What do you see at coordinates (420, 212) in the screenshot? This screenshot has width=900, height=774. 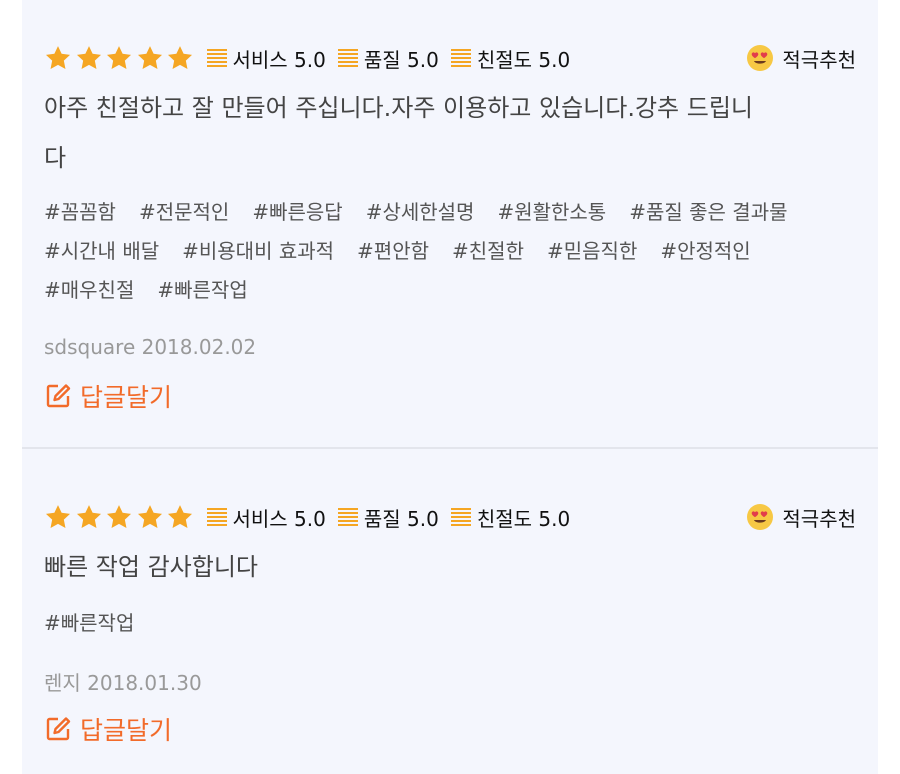 I see `tag: #상세한설명` at bounding box center [420, 212].